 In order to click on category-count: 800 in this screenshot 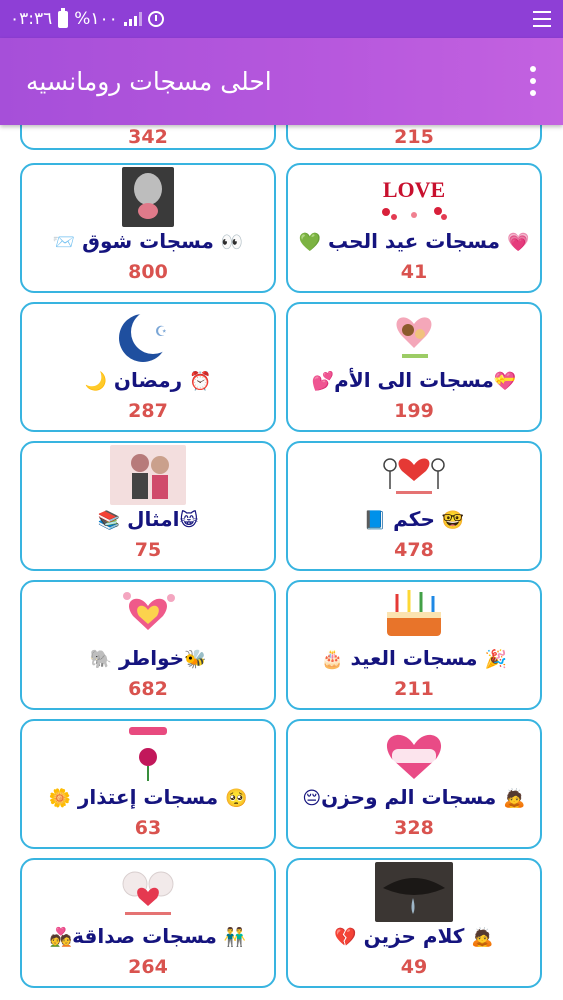, I will do `click(148, 272)`.